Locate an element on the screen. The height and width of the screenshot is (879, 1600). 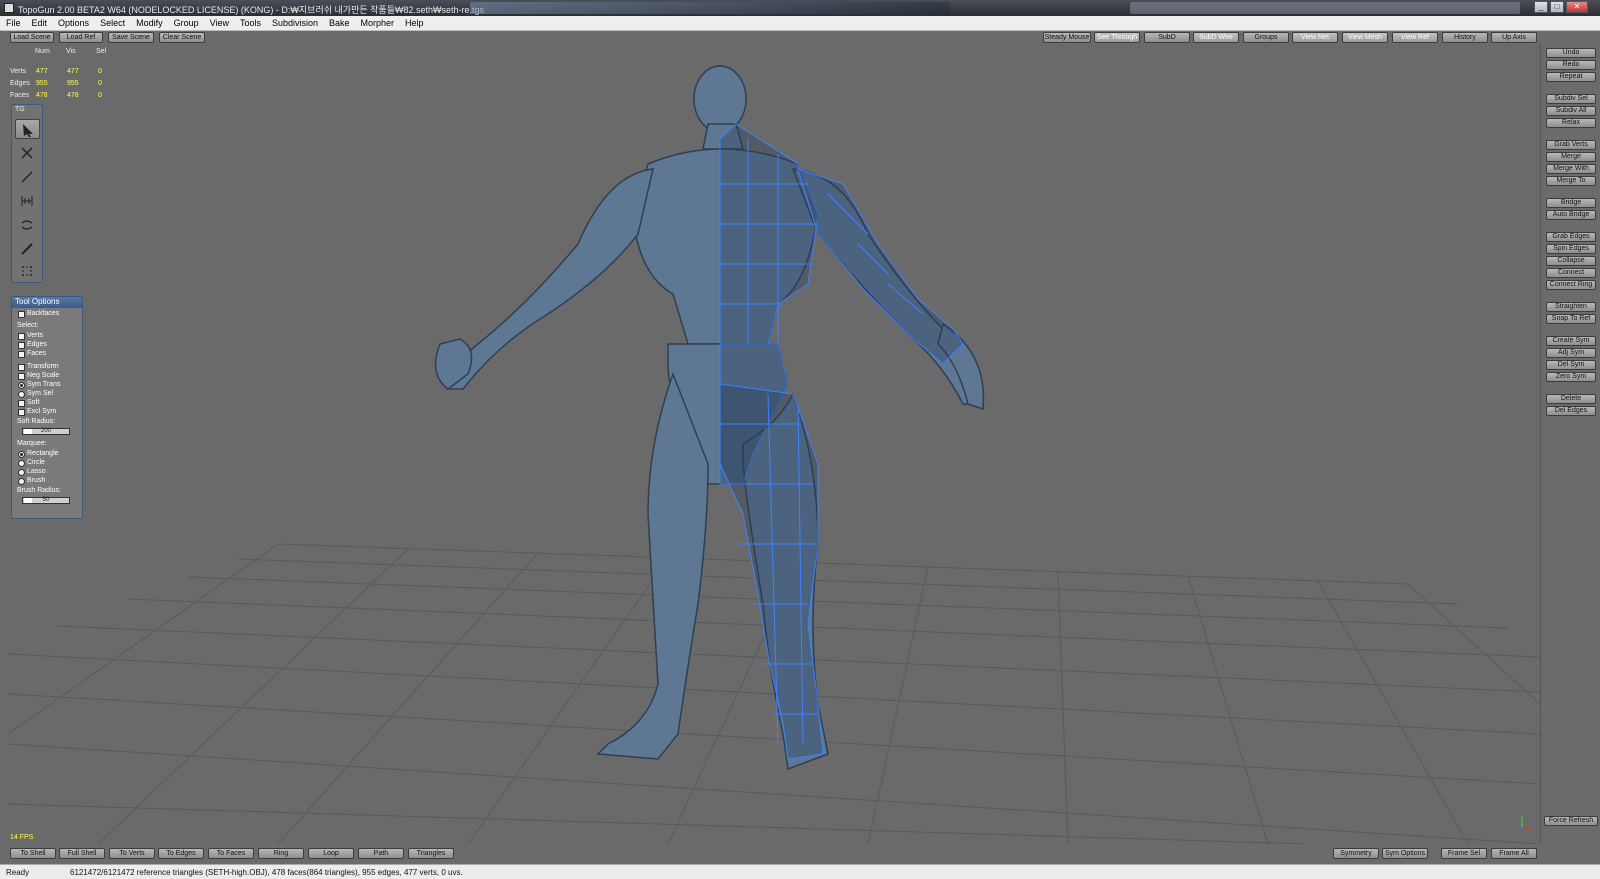
to-faces-button: To Faces is located at coordinates (231, 853).